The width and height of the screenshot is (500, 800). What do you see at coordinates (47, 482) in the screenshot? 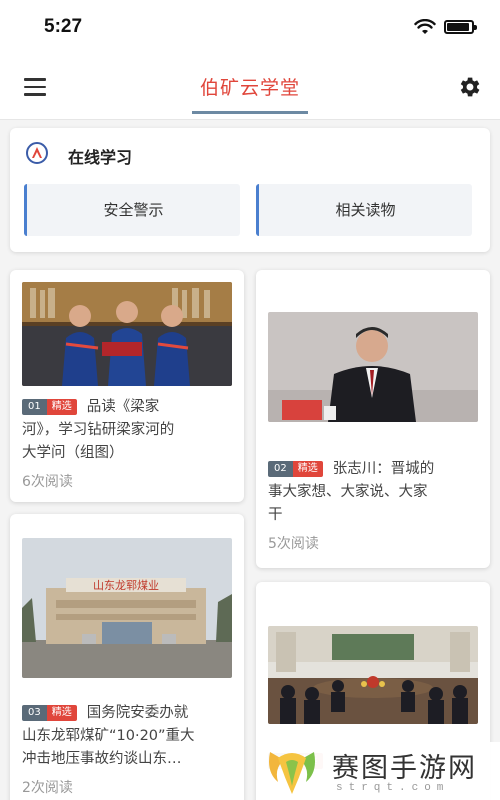
I see `read-count: 6次阅读` at bounding box center [47, 482].